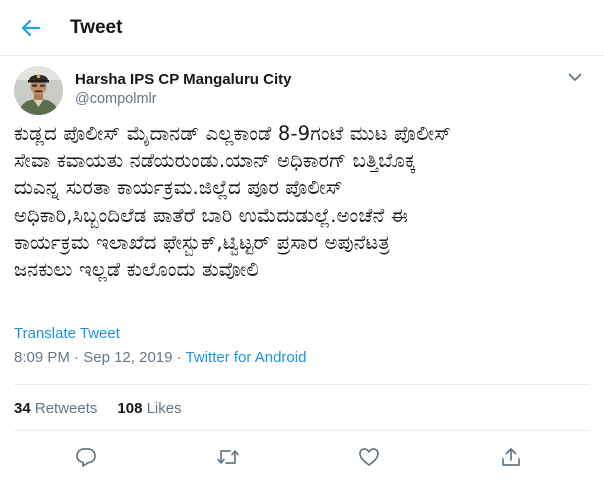 Image resolution: width=604 pixels, height=480 pixels. I want to click on like-button, so click(369, 457).